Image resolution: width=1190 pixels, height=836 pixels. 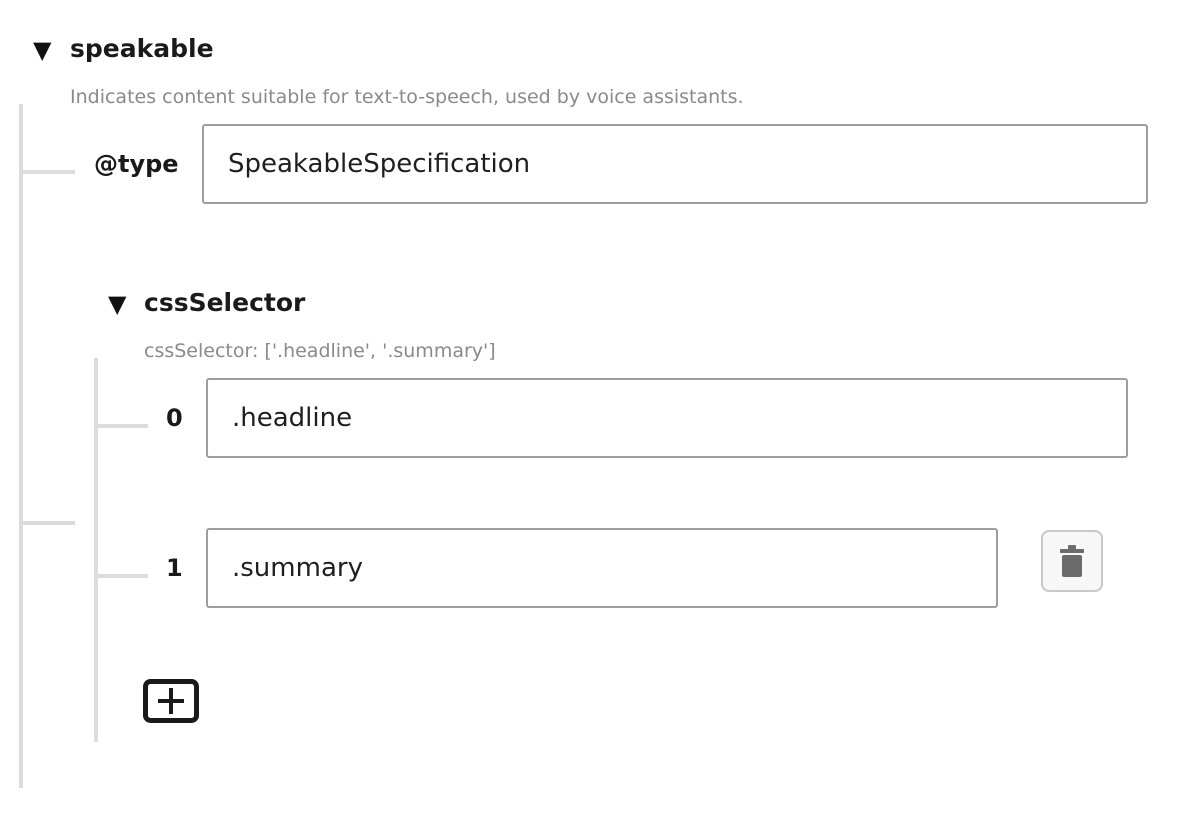 What do you see at coordinates (136, 164) in the screenshot?
I see `type-label: @type` at bounding box center [136, 164].